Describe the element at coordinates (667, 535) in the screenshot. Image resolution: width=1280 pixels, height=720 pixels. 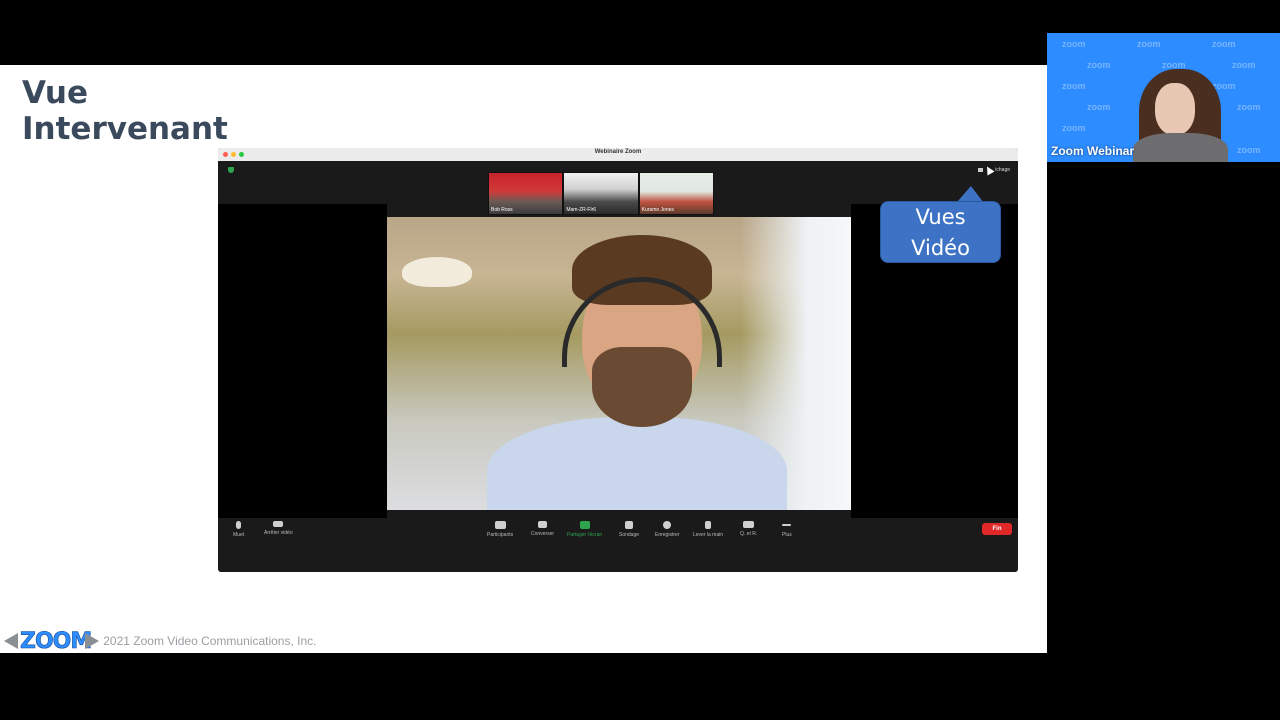
I see `record-label: Enregistrer` at that location.